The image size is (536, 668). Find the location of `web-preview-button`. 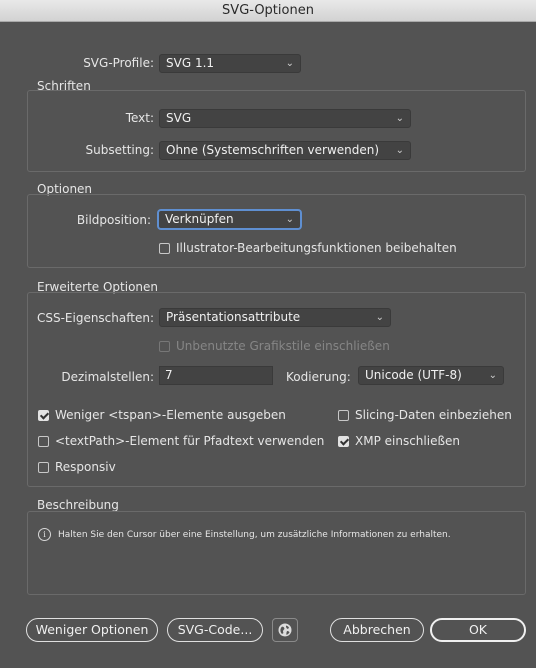

web-preview-button is located at coordinates (285, 630).